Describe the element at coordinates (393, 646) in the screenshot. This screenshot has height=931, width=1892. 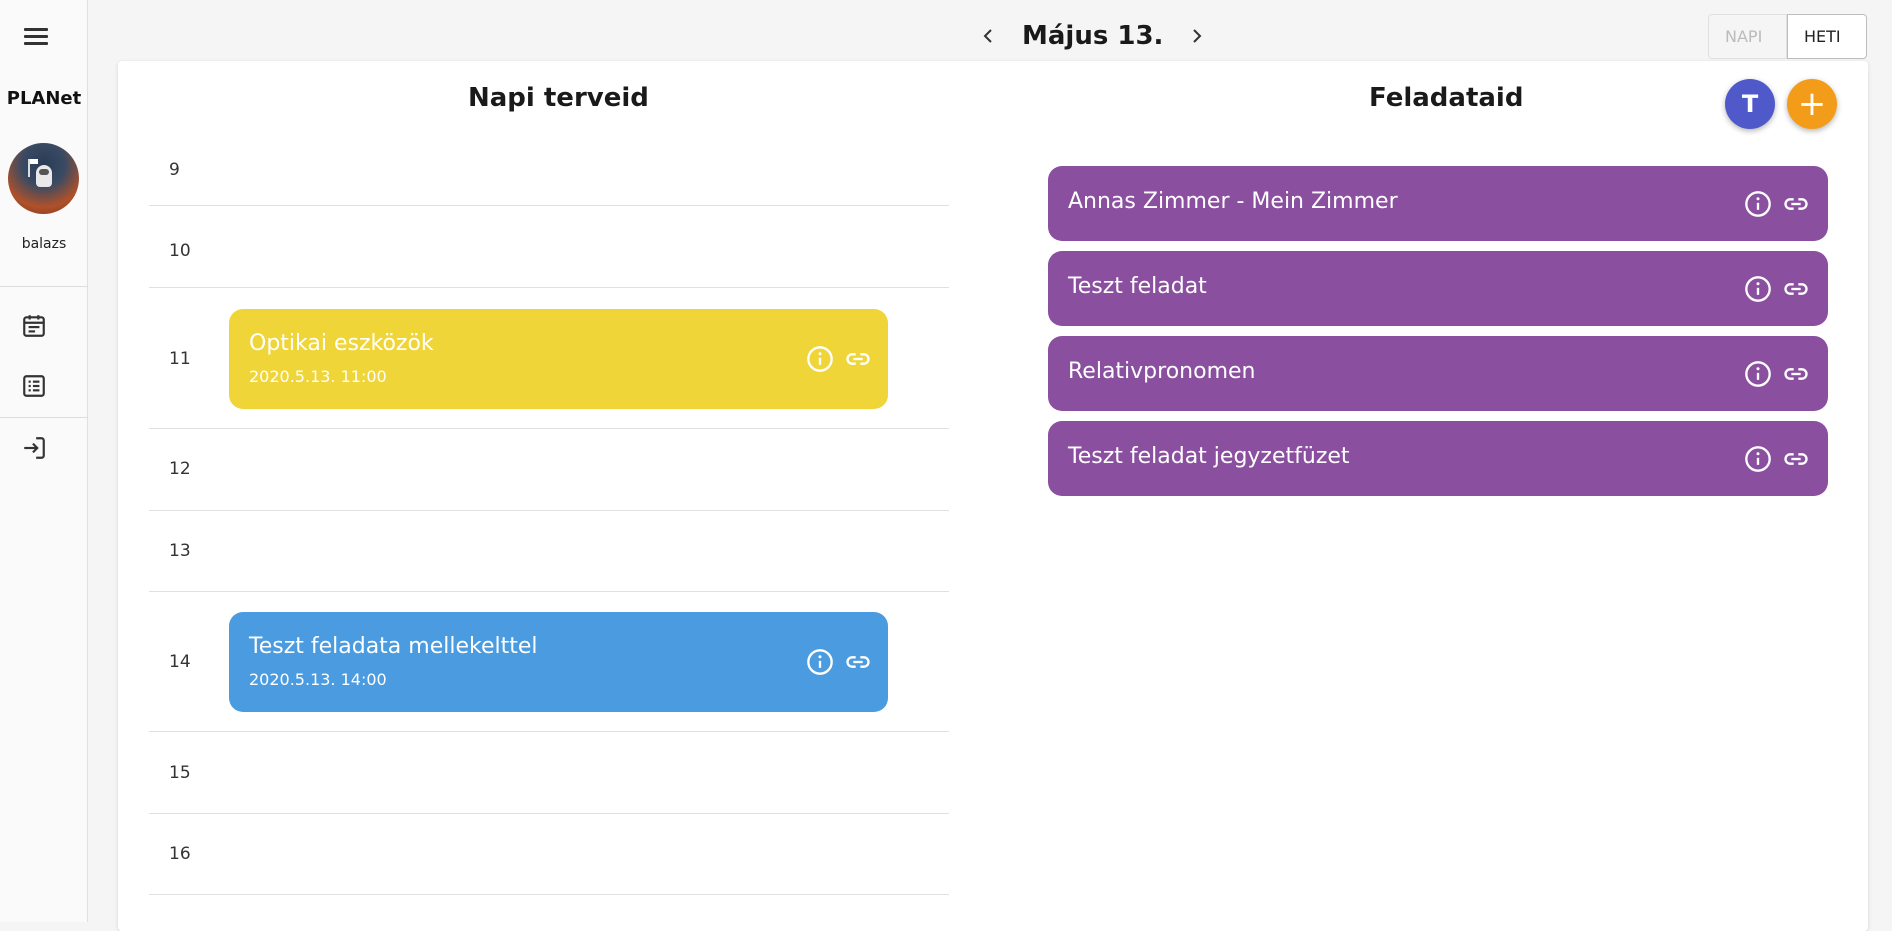
I see `event-title: Teszt feladata mellekelttel` at that location.